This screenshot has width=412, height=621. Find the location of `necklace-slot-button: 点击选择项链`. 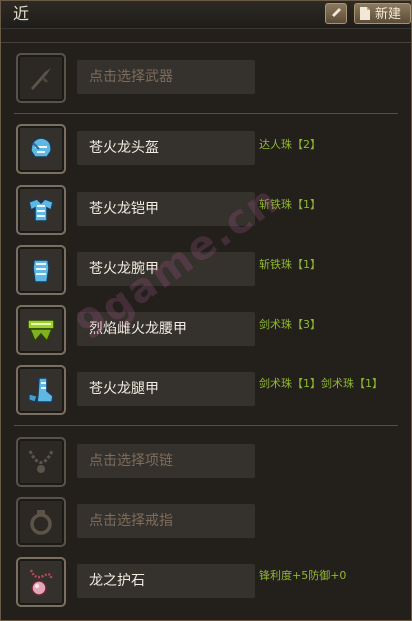

necklace-slot-button: 点击选择项链 is located at coordinates (166, 461).